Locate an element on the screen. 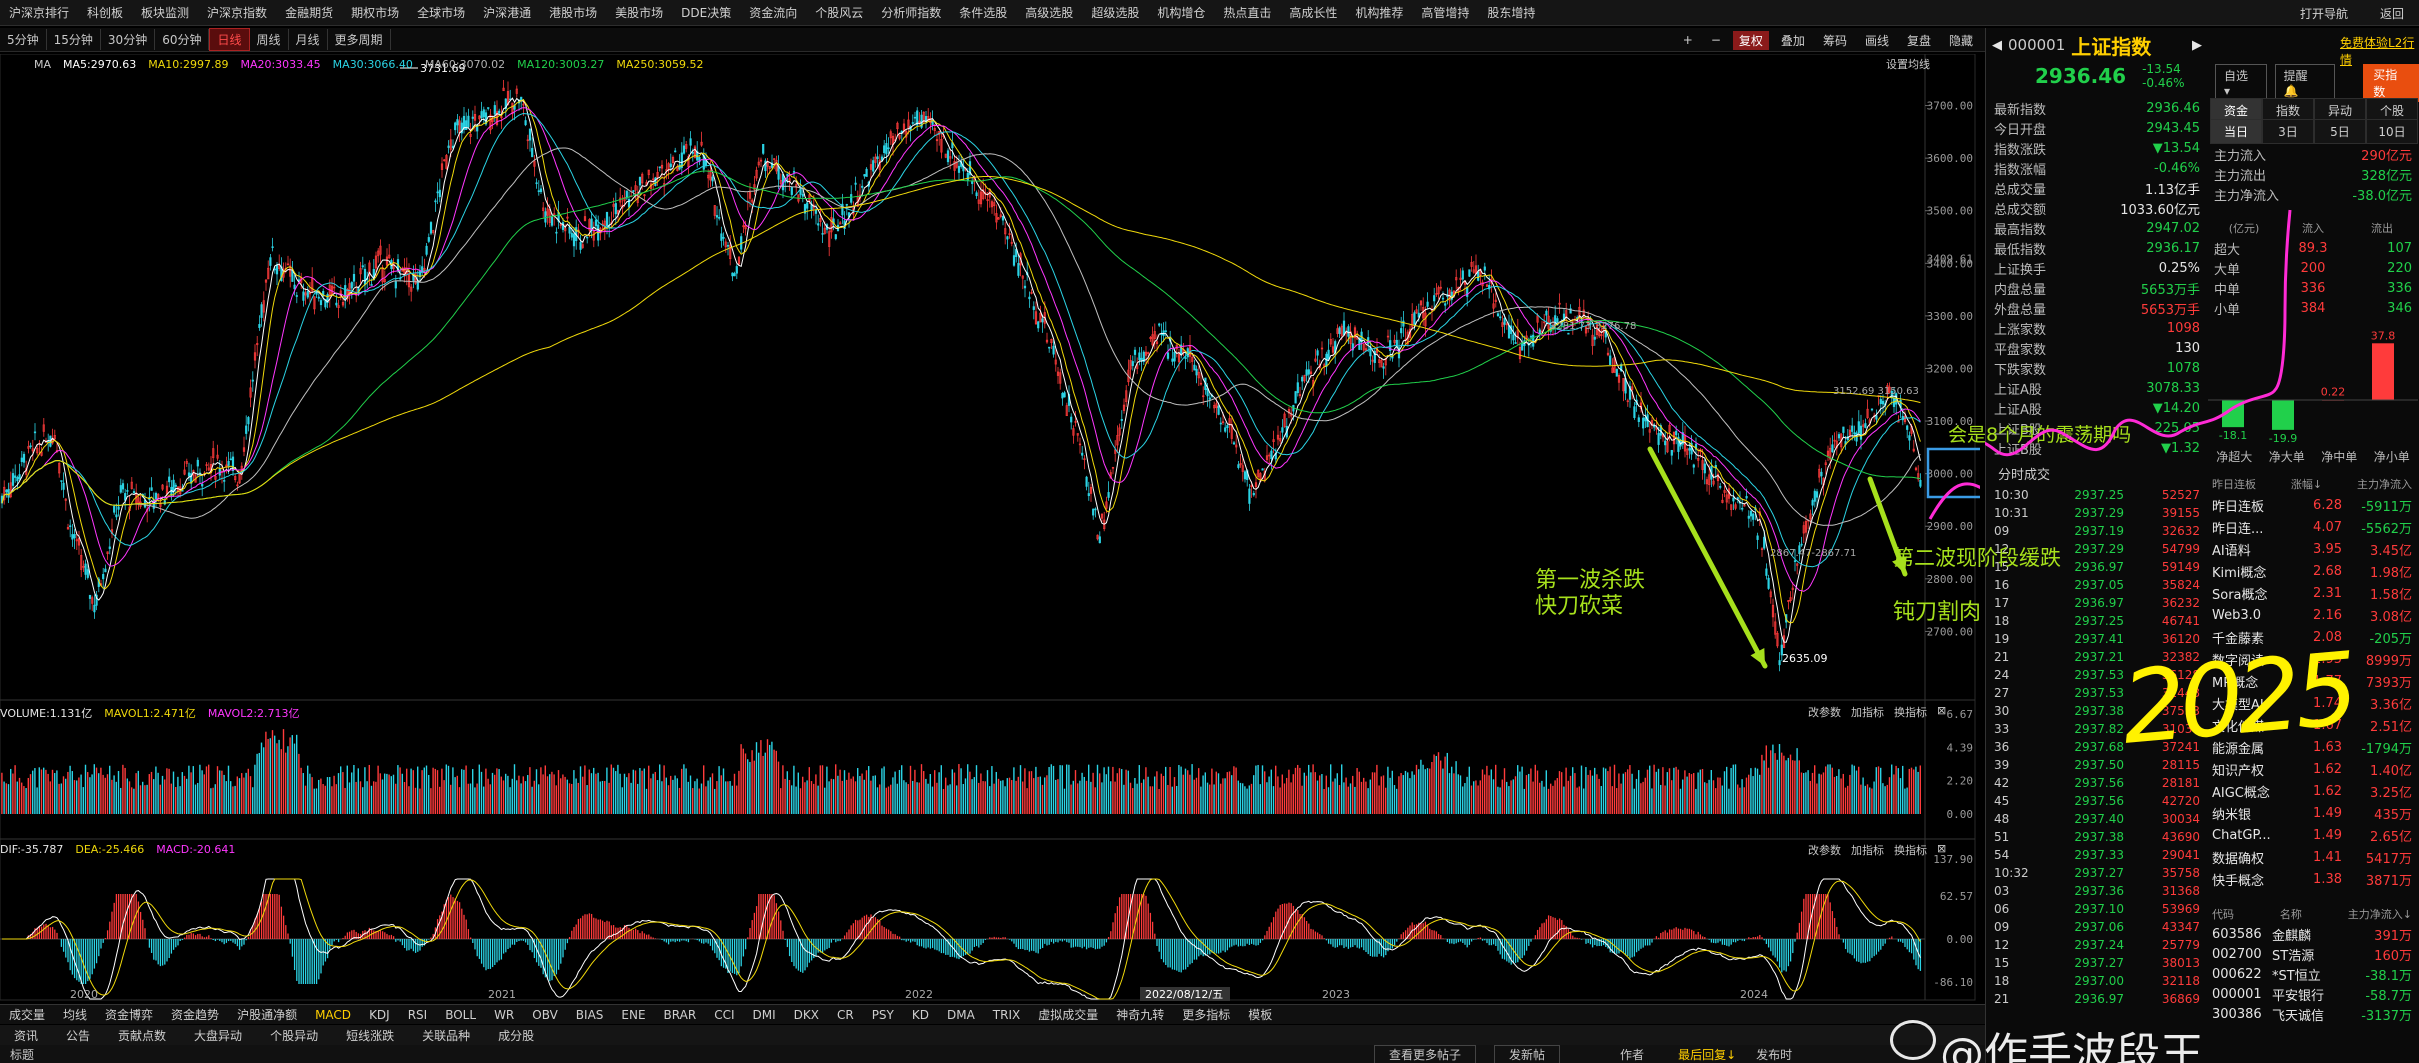  l2-promo-link: 免费体验L2行情 is located at coordinates (2379, 51).